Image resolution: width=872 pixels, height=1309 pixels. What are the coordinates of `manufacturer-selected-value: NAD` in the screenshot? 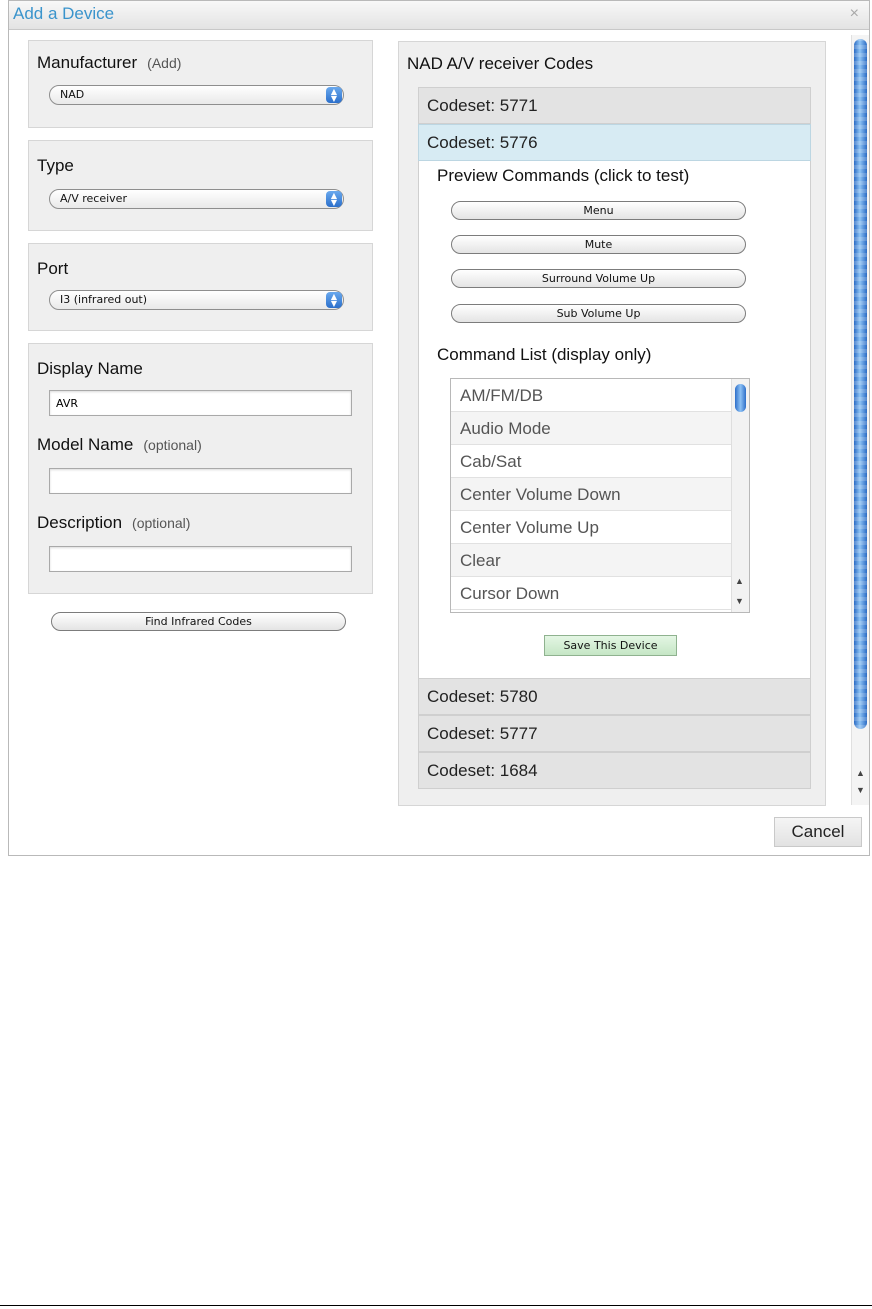 It's located at (72, 94).